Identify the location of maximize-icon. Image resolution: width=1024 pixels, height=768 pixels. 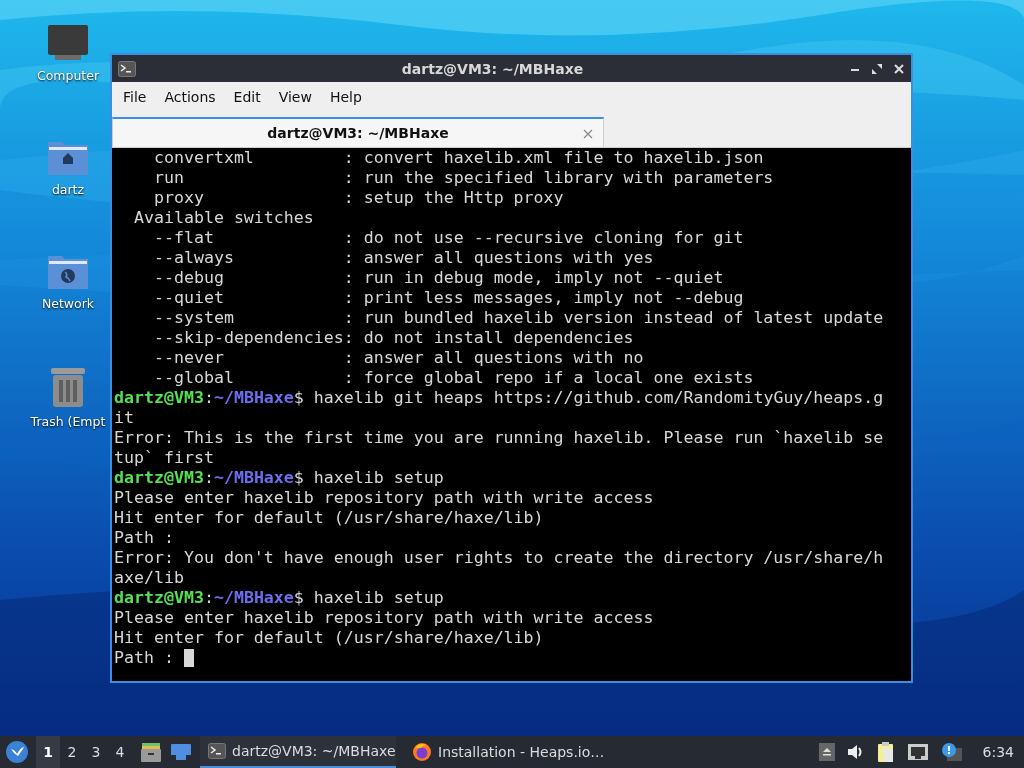
(877, 68).